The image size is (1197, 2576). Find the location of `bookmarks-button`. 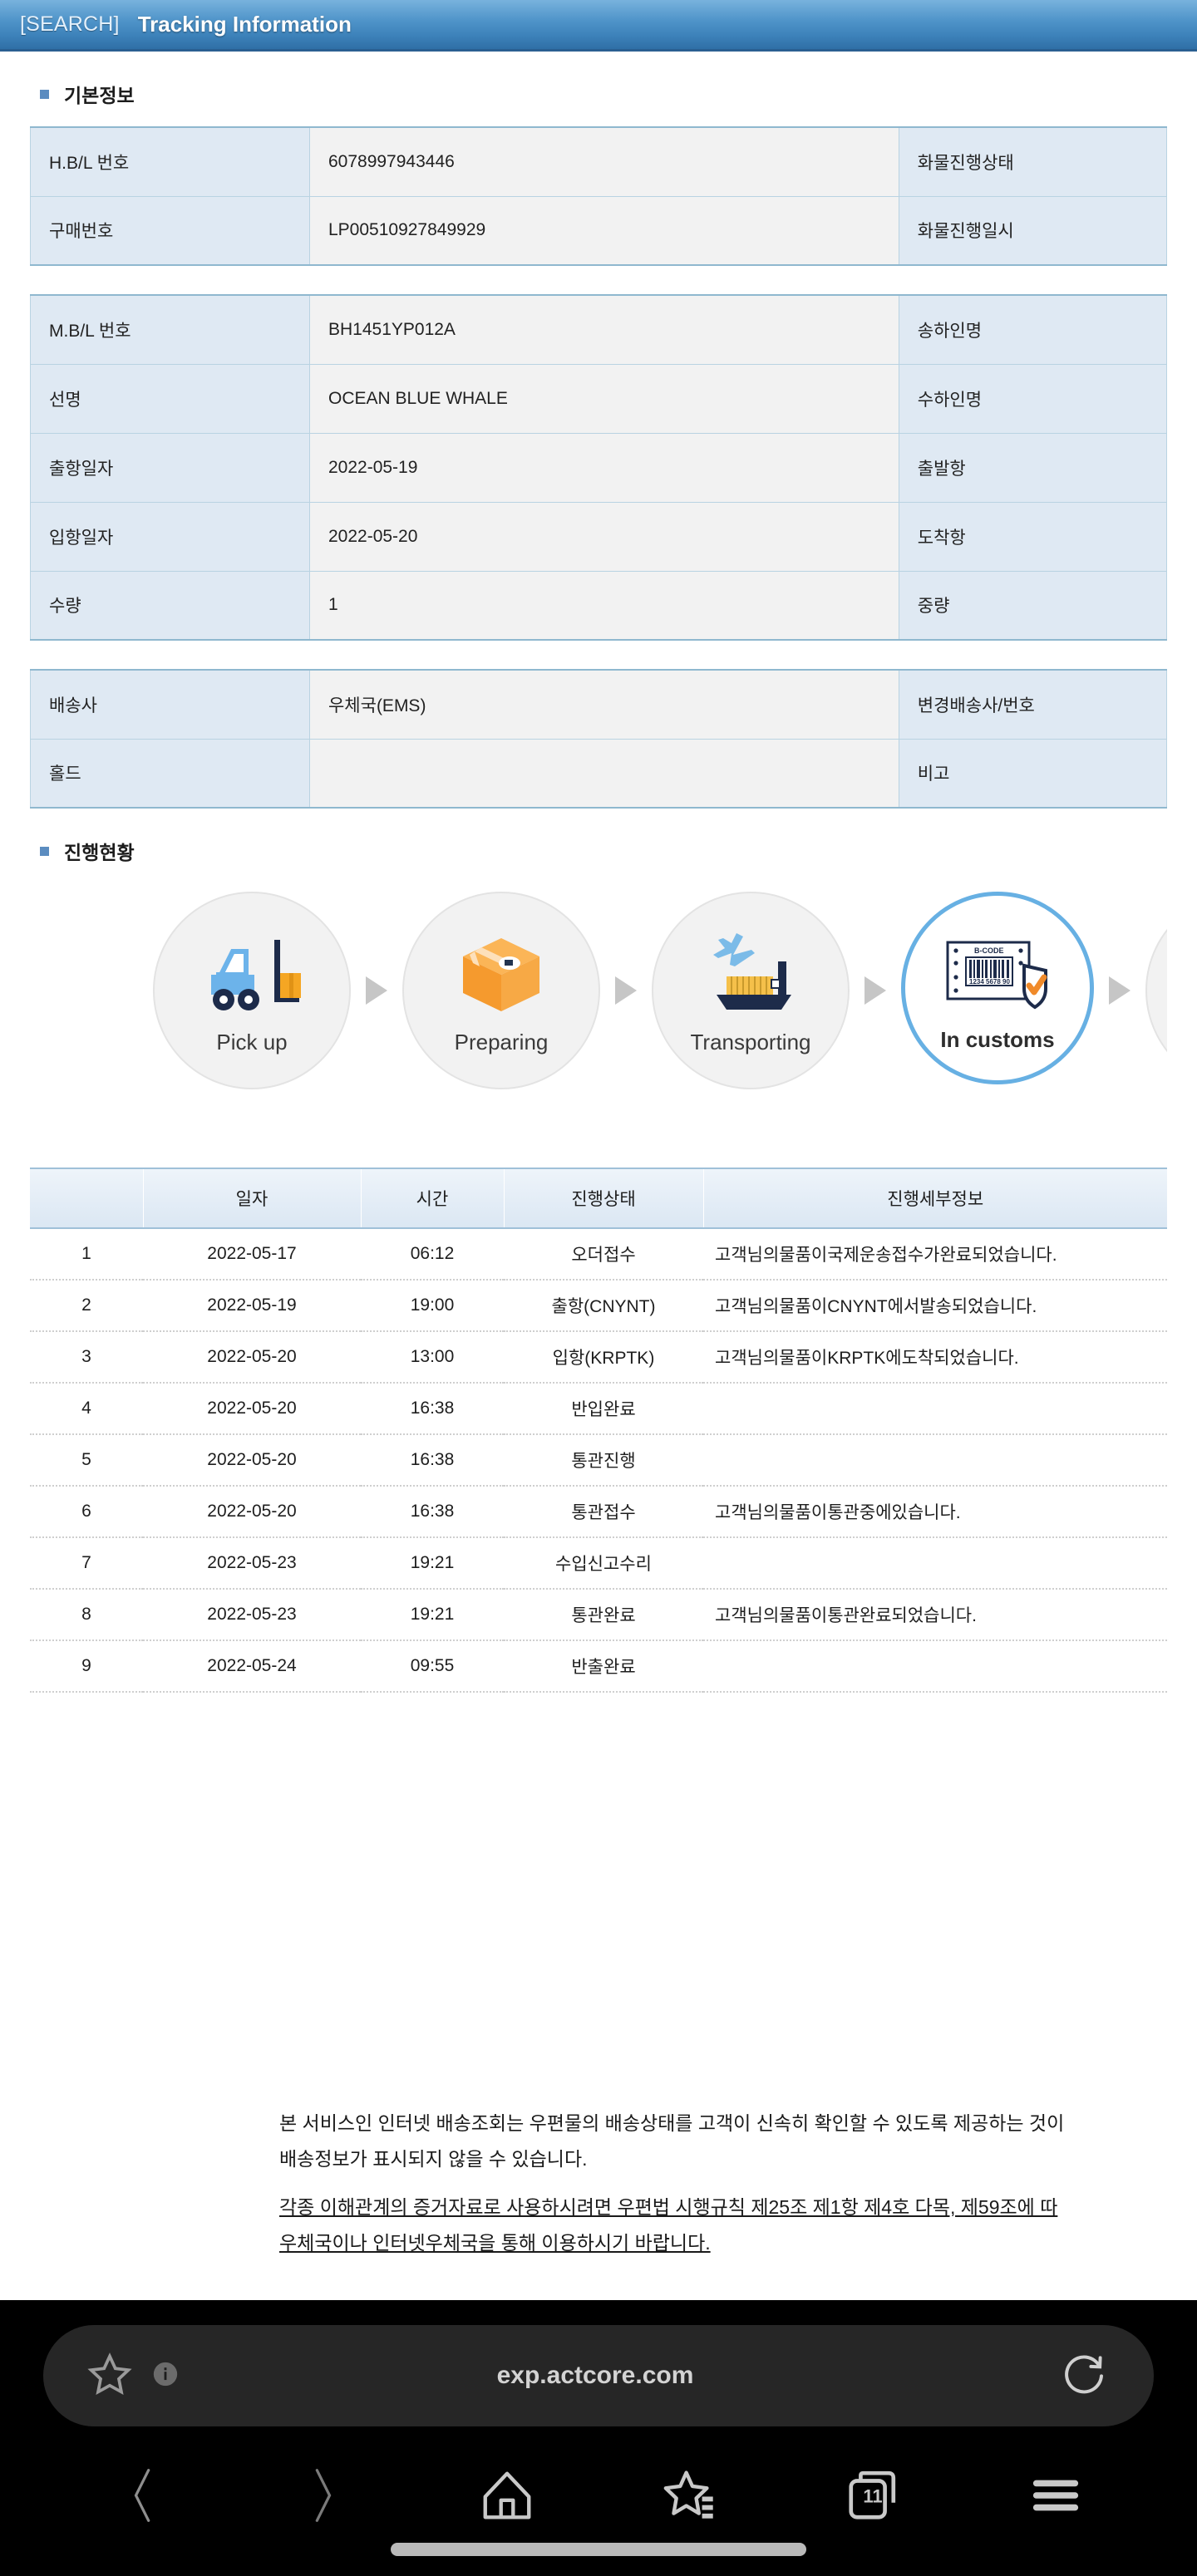

bookmarks-button is located at coordinates (690, 2495).